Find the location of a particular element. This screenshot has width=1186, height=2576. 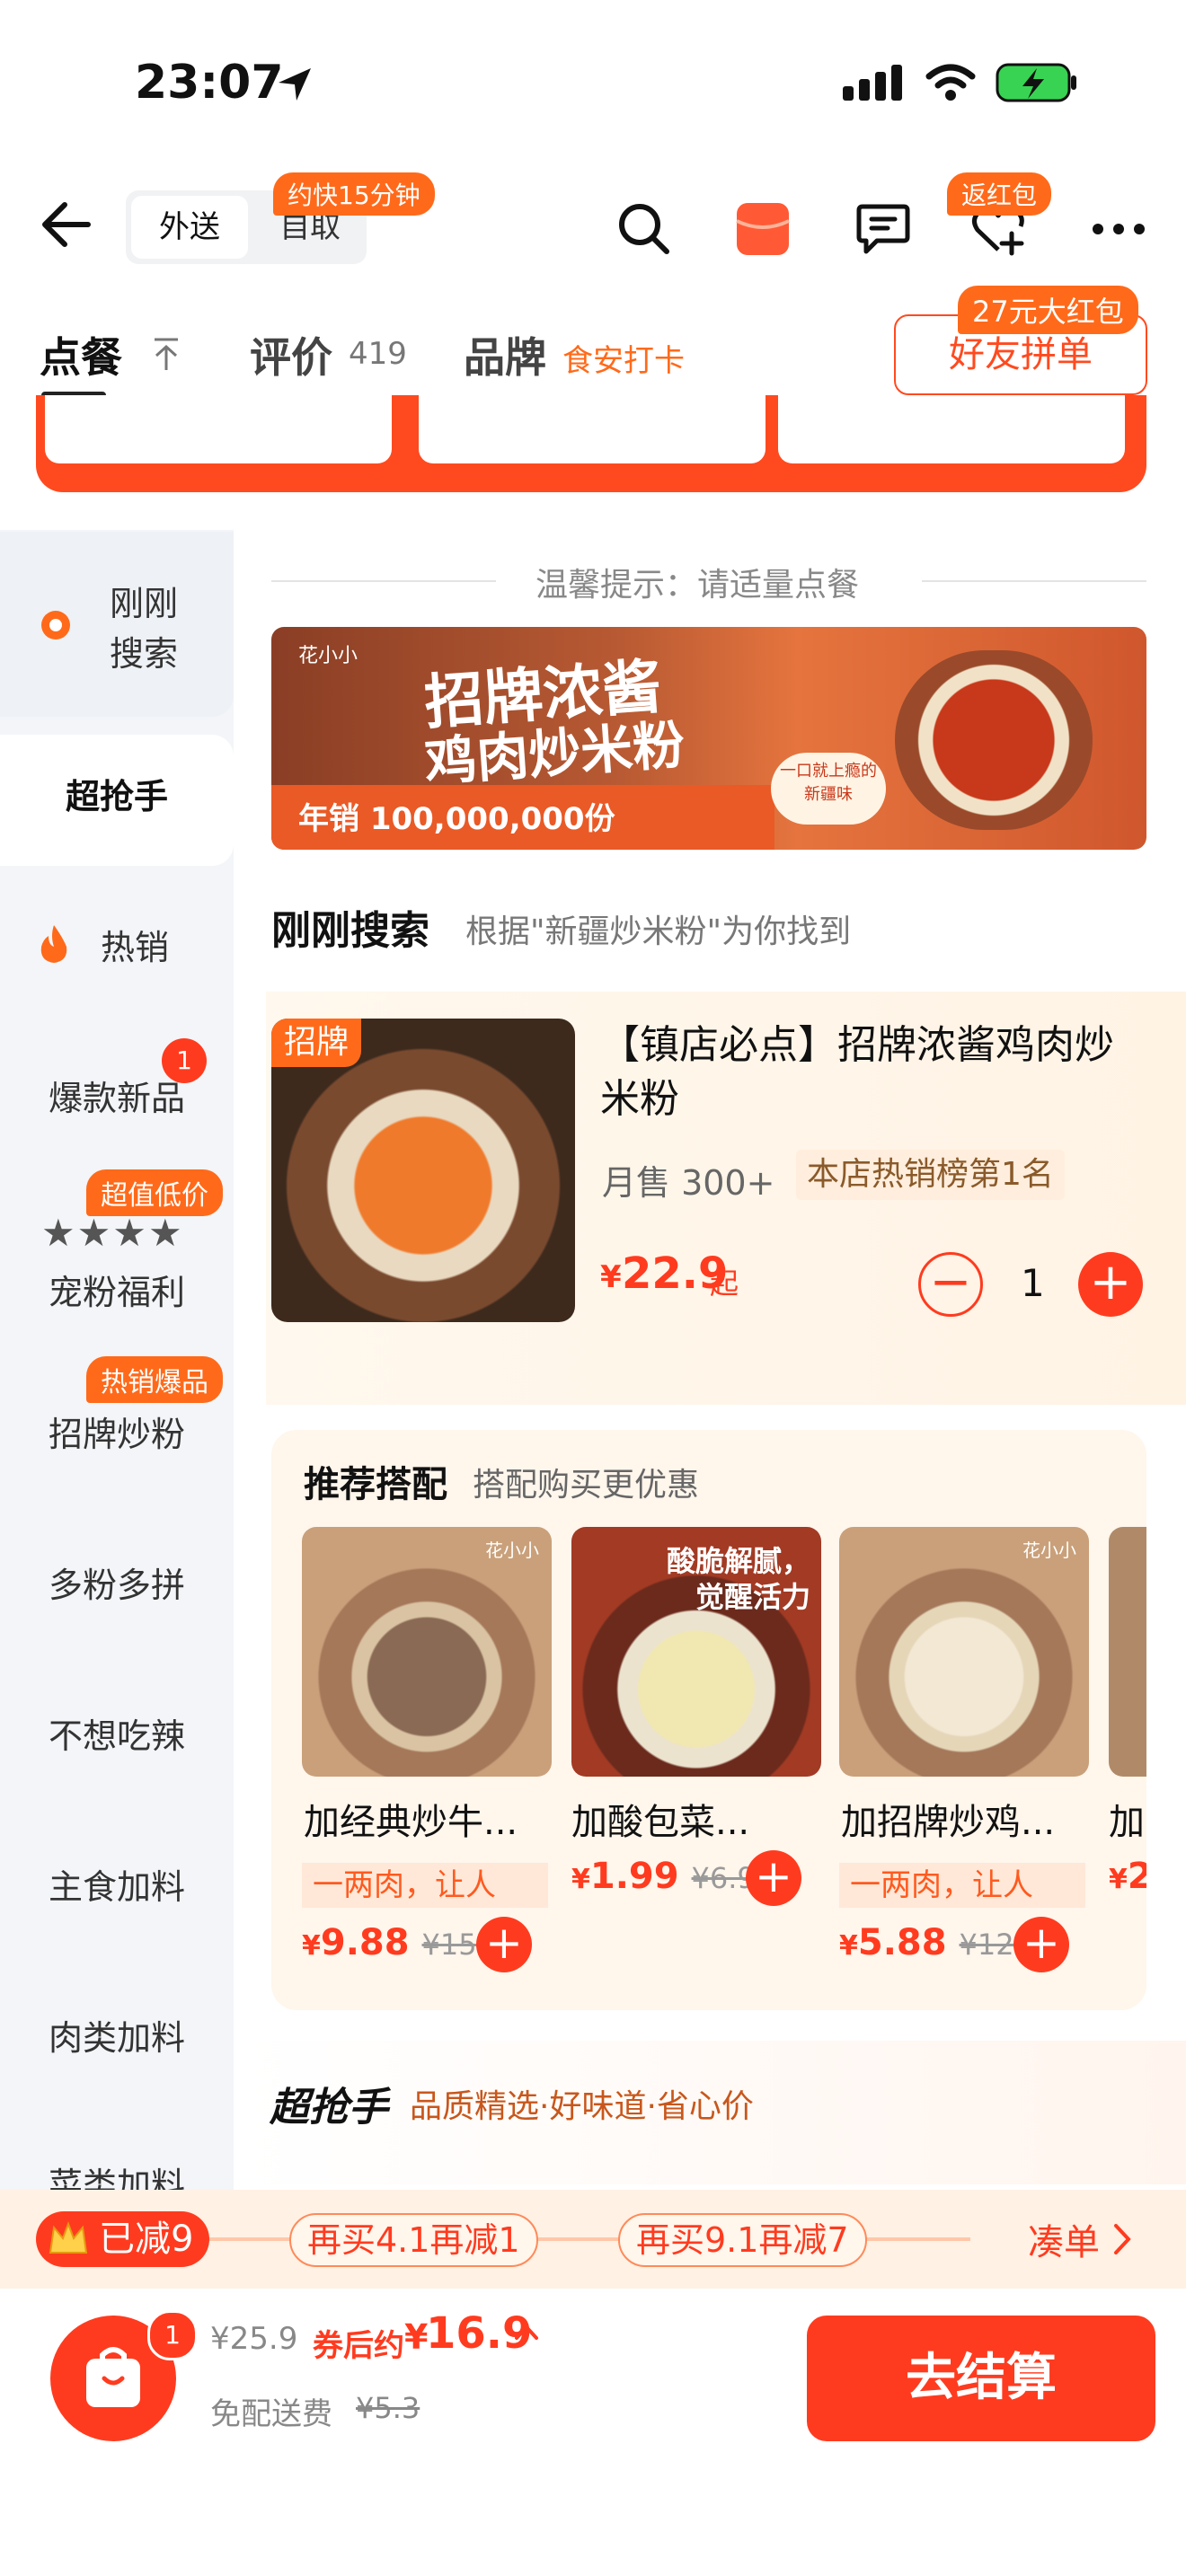

search-icon is located at coordinates (644, 229).